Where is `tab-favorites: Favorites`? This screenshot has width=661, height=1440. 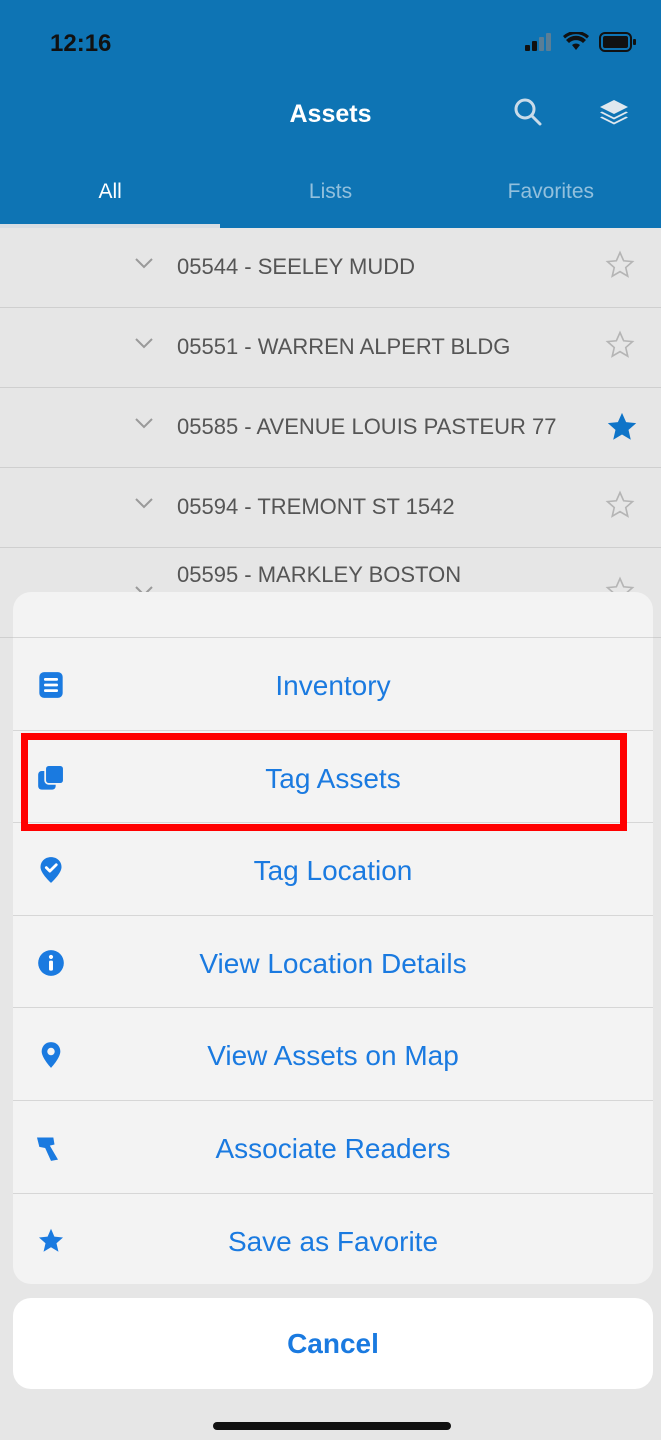
tab-favorites: Favorites is located at coordinates (551, 199).